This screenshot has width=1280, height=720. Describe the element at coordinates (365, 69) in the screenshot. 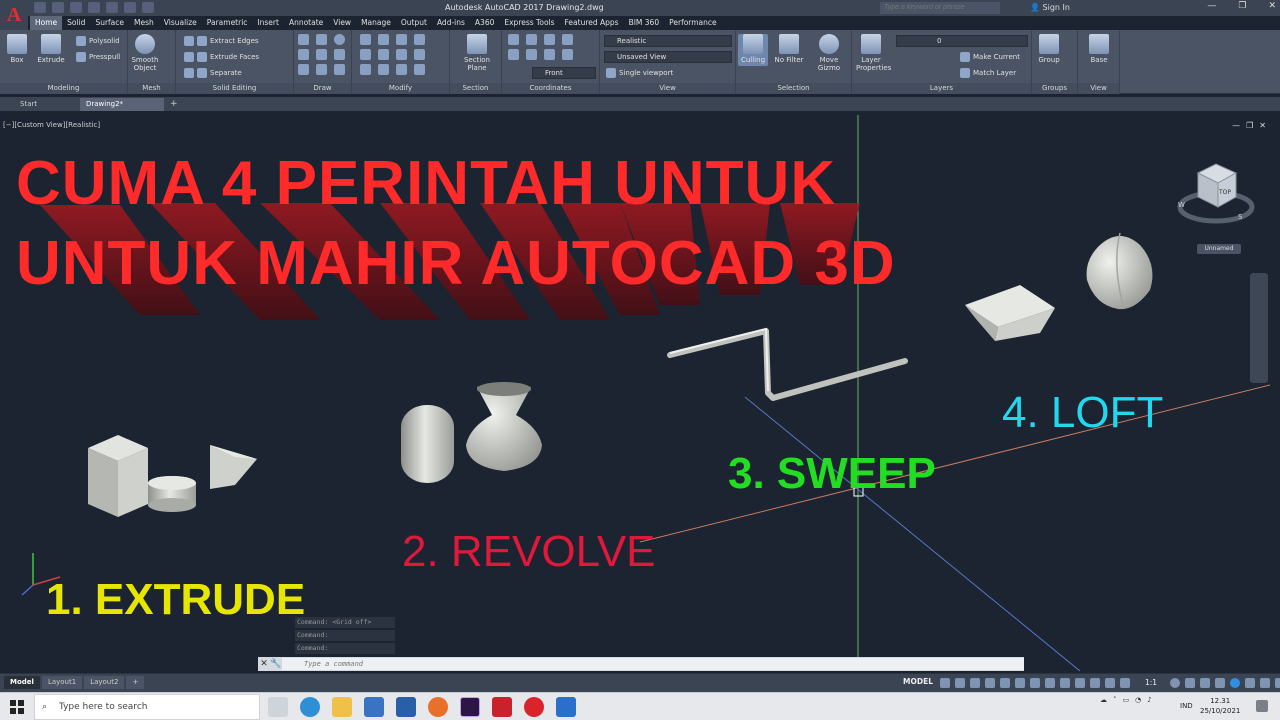

I see `stretch-icon` at that location.